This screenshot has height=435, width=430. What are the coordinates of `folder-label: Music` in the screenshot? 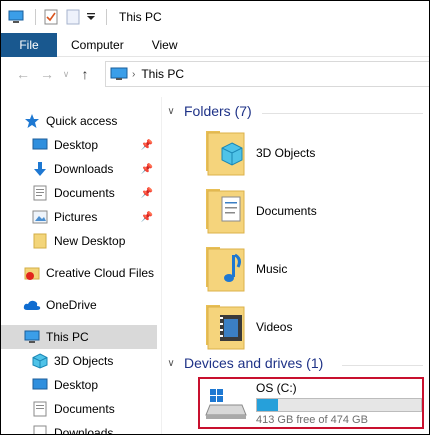 It's located at (272, 269).